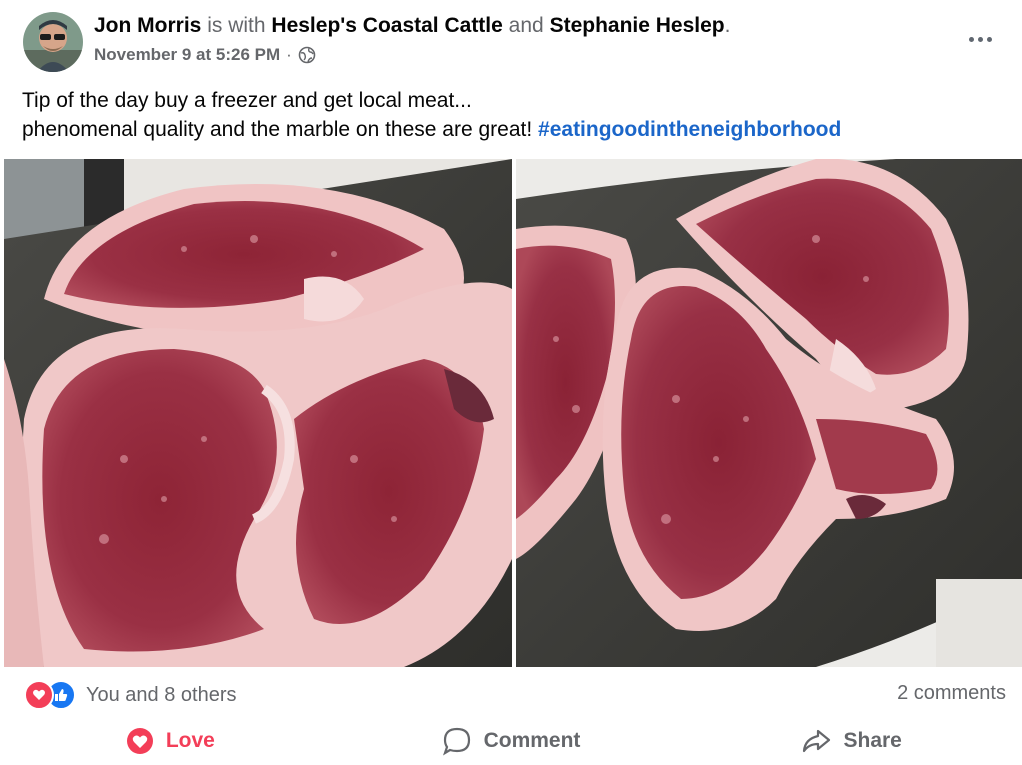  I want to click on post-timestamp: November 9 at 5:26 PM, so click(187, 55).